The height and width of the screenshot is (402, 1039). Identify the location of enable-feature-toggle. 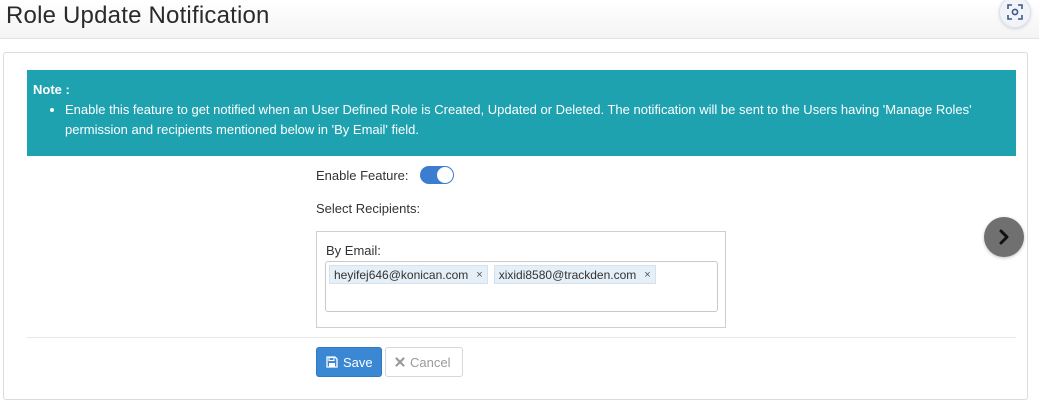
(436, 175).